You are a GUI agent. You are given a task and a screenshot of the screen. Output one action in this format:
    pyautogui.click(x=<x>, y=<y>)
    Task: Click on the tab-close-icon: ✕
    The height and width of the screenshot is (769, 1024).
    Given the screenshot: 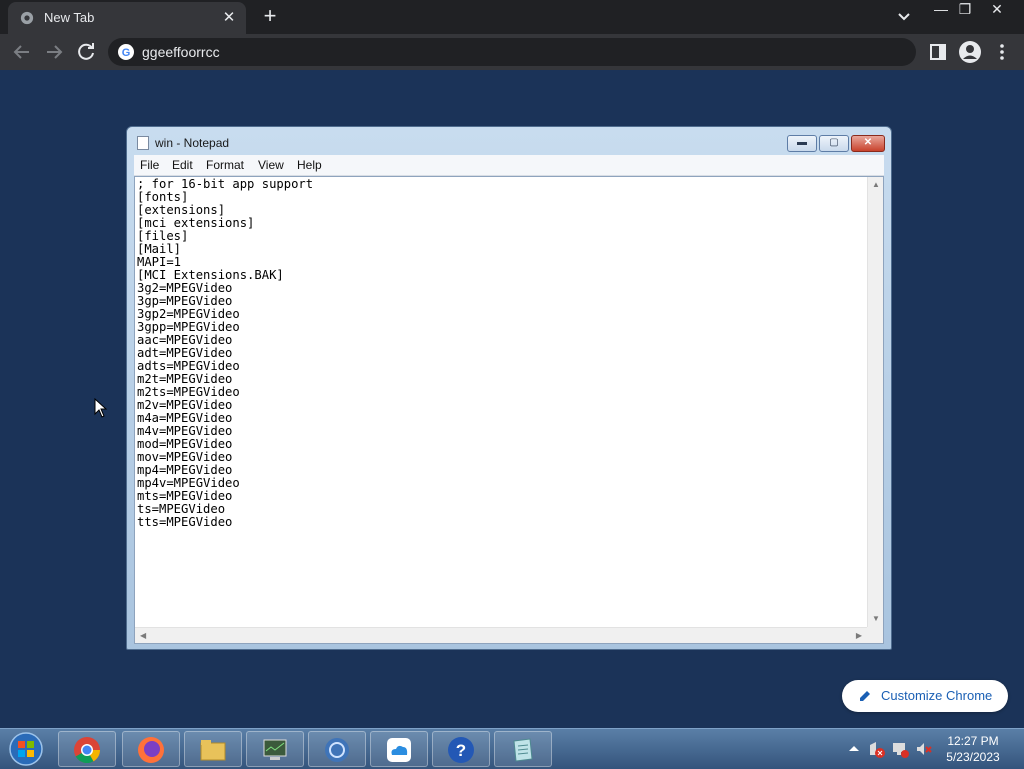 What is the action you would take?
    pyautogui.click(x=229, y=18)
    